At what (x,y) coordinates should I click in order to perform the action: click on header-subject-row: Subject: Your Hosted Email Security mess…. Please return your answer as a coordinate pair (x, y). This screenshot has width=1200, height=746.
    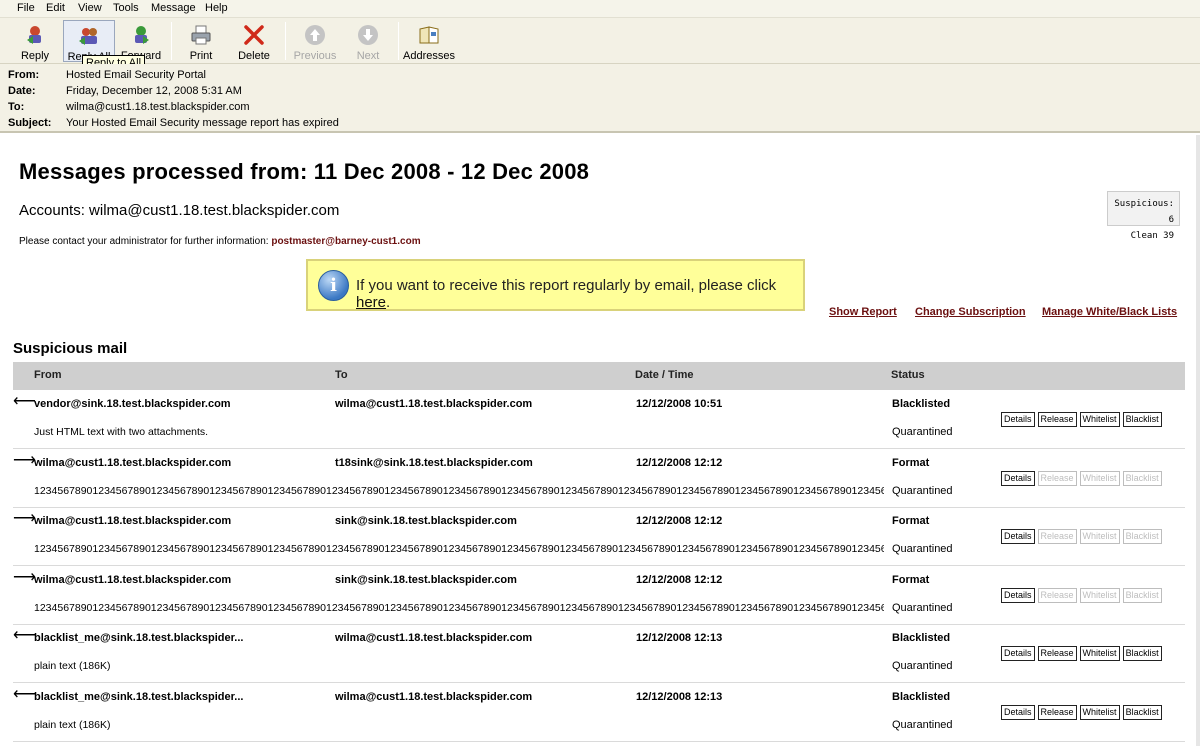
    Looking at the image, I should click on (598, 125).